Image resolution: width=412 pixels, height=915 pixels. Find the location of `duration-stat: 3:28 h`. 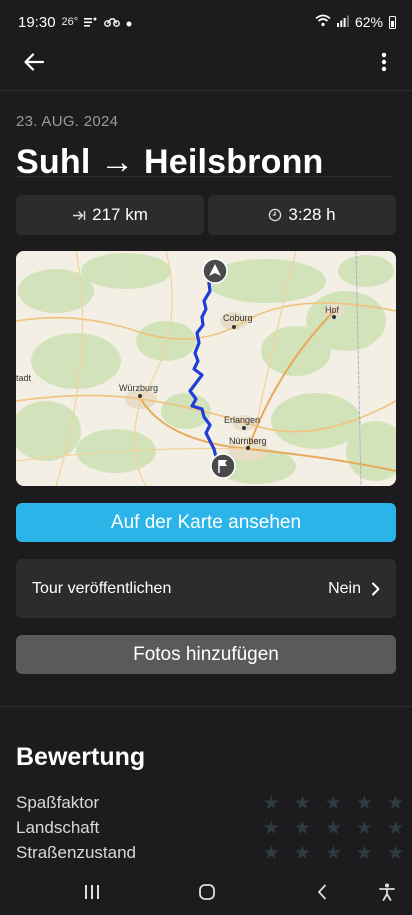

duration-stat: 3:28 h is located at coordinates (302, 215).